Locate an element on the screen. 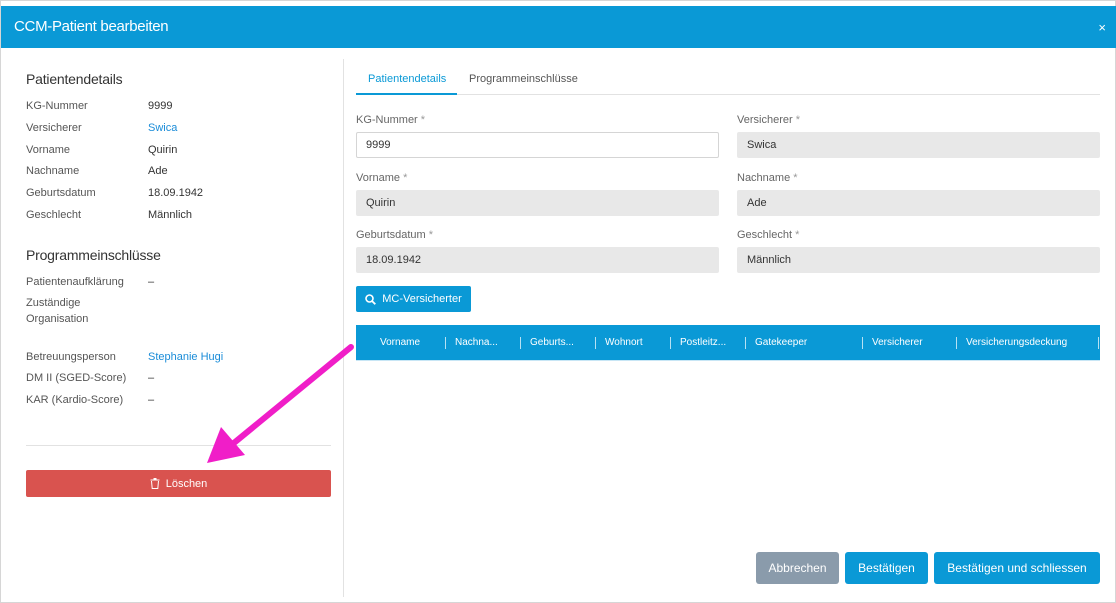  summary-label-kar: KAR (Kardio-Score) is located at coordinates (75, 400).